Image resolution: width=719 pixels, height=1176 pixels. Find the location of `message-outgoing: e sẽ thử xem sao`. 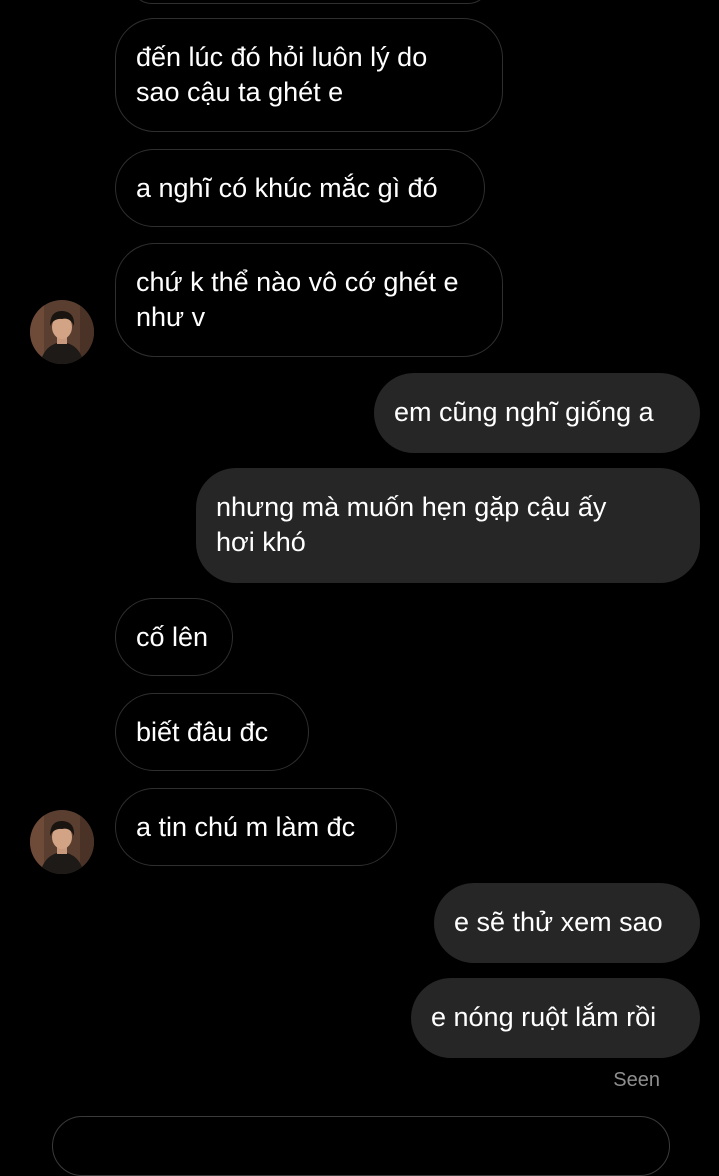

message-outgoing: e sẽ thử xem sao is located at coordinates (567, 923).